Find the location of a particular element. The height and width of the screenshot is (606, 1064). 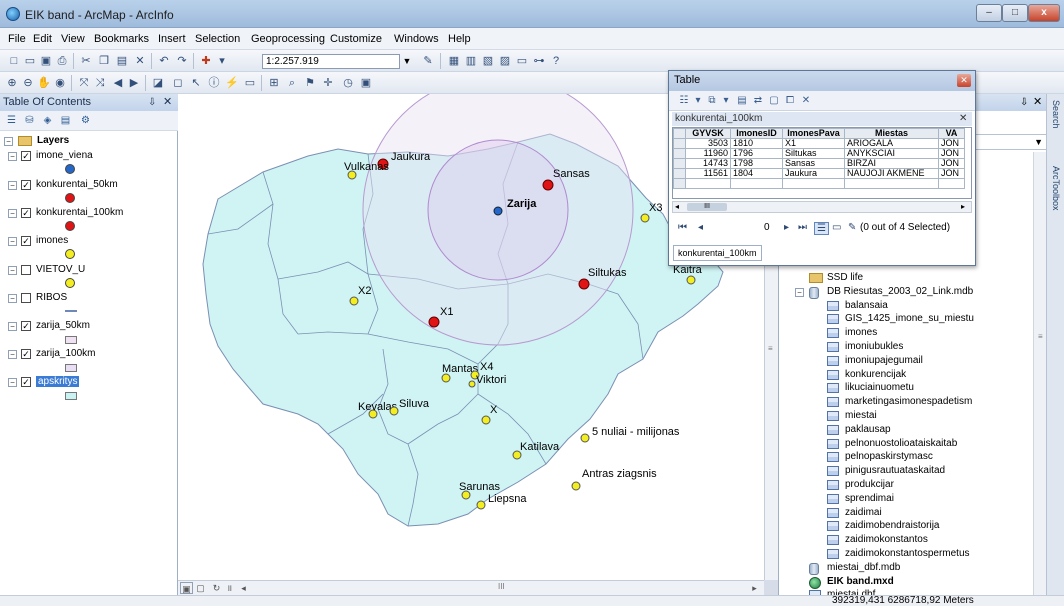

cut-icon: ✂ is located at coordinates (86, 61).